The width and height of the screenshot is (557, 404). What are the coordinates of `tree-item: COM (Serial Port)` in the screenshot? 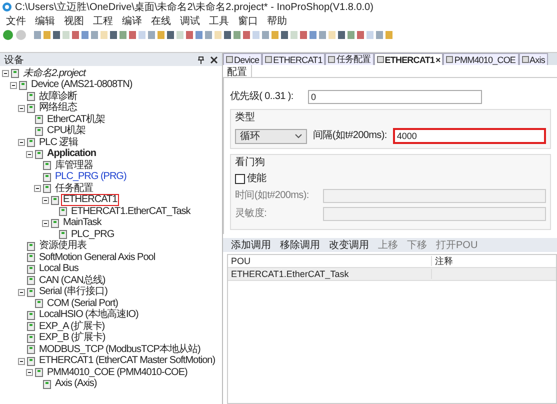 It's located at (82, 304).